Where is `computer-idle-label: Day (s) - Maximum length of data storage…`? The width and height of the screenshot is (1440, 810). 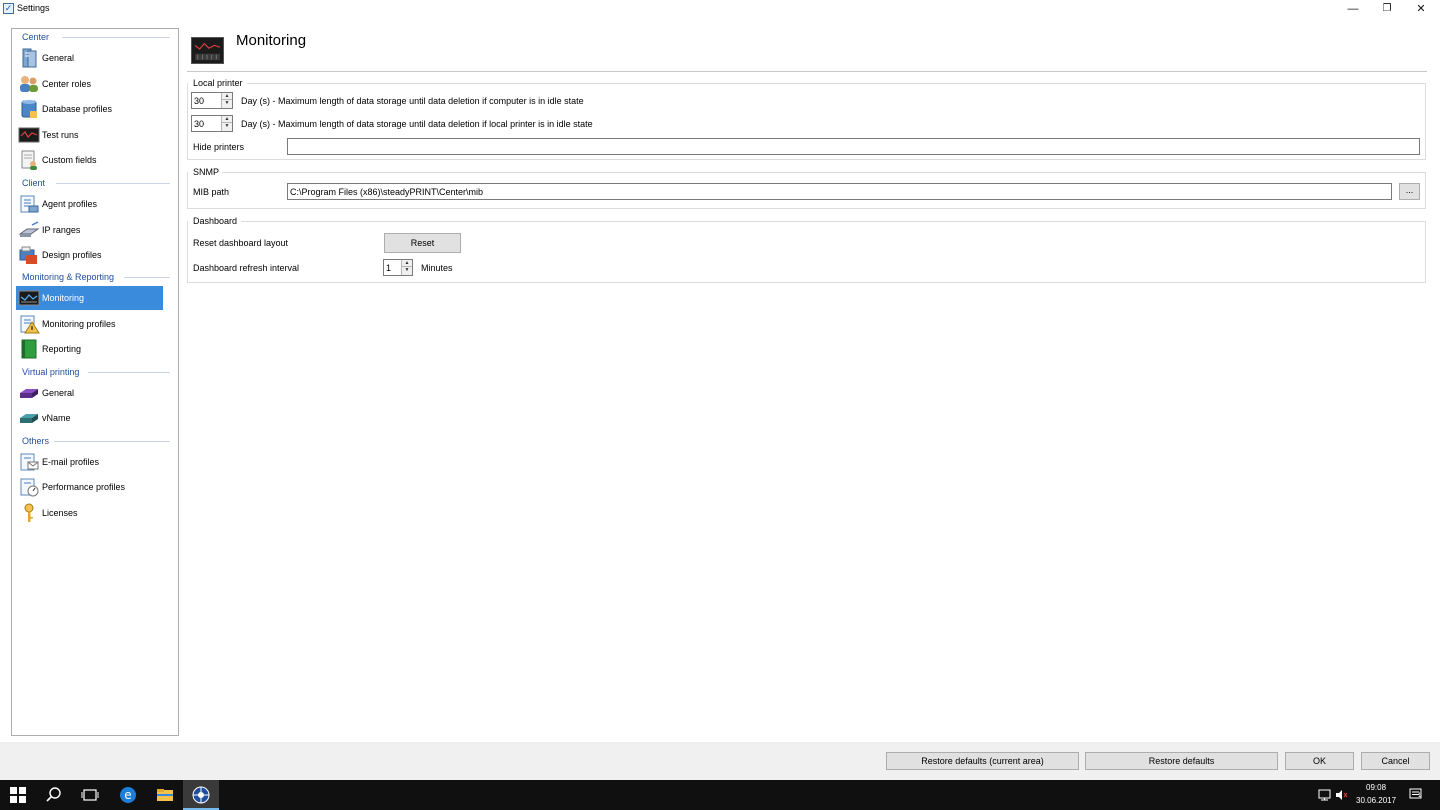
computer-idle-label: Day (s) - Maximum length of data storage… is located at coordinates (412, 101).